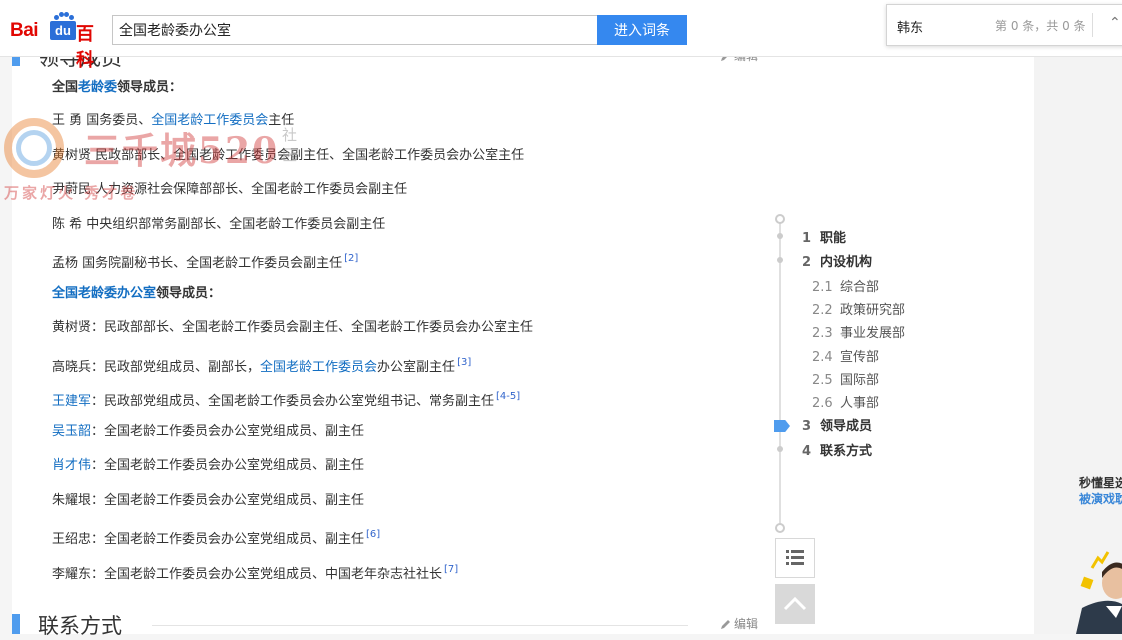  I want to click on toc-item-functions: 1 职能, so click(824, 236).